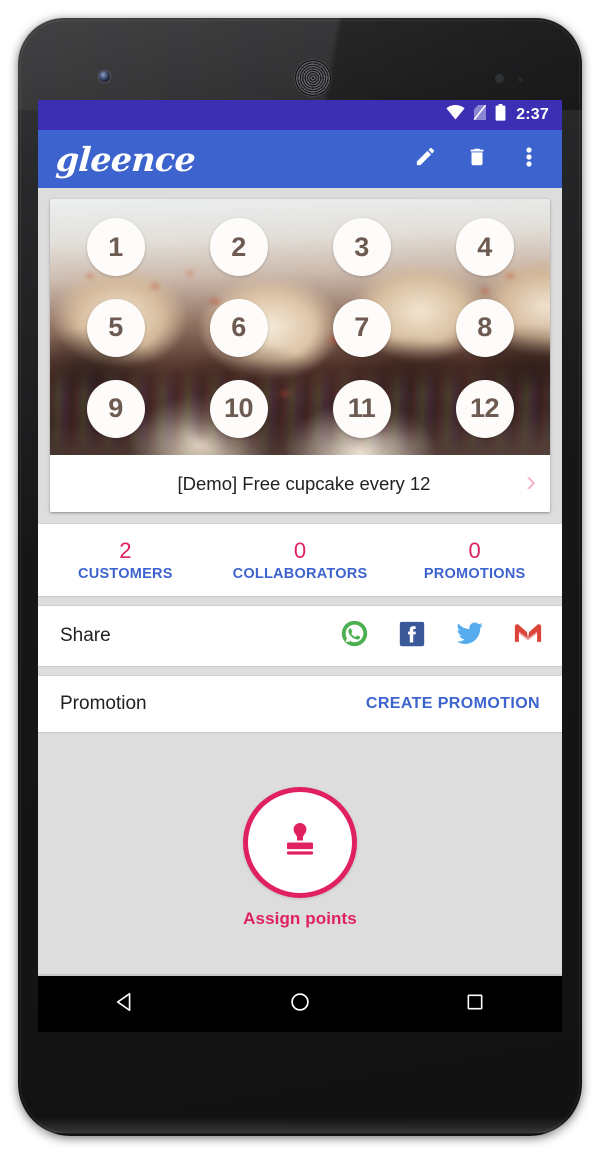  I want to click on stat-collaborators: 0 COLLABORATORS, so click(300, 559).